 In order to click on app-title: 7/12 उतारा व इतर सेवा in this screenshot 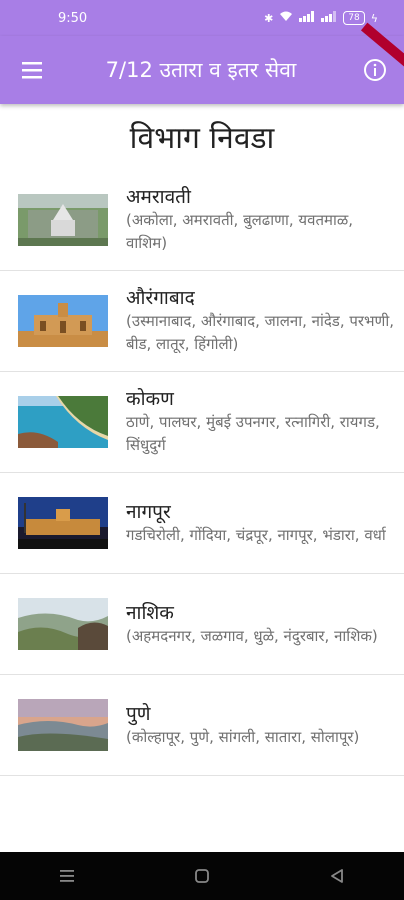, I will do `click(201, 70)`.